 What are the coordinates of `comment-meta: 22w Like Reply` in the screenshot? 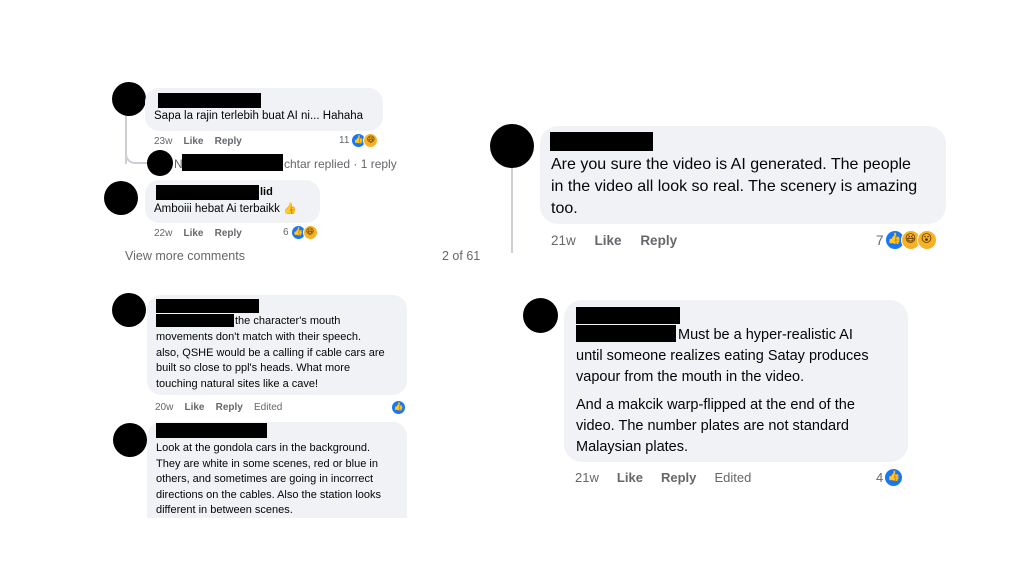 It's located at (198, 233).